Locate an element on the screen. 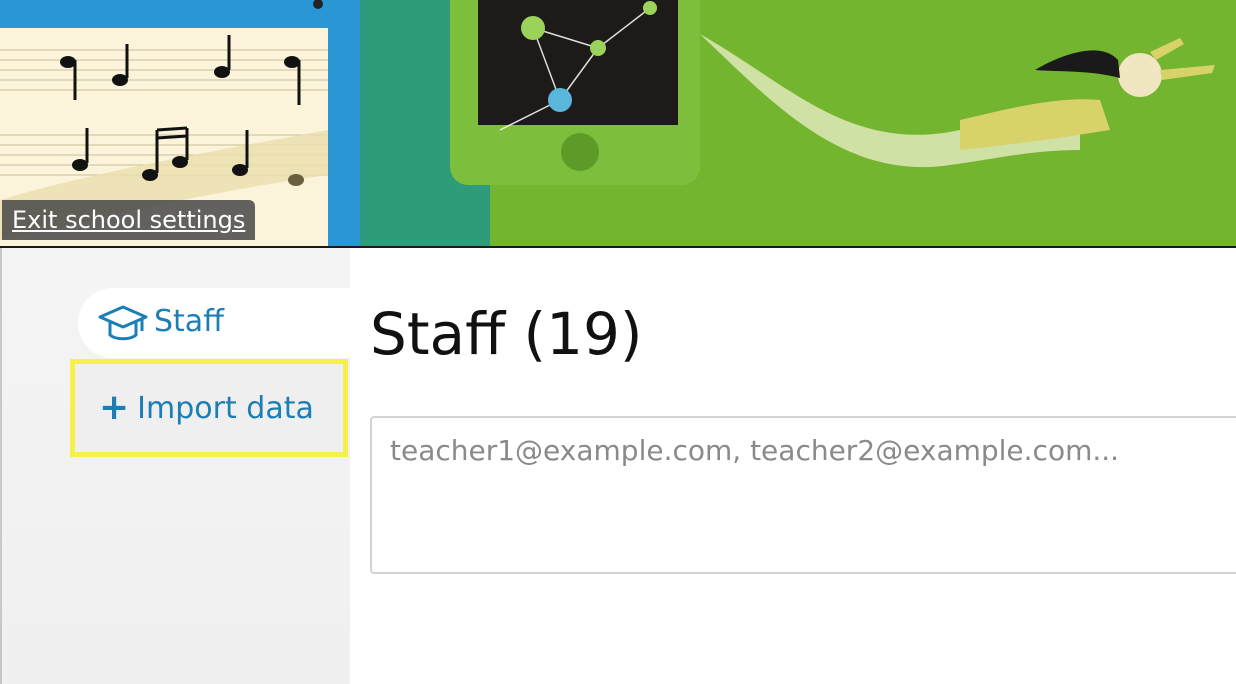 The width and height of the screenshot is (1236, 684). exit-school-settings-link: Exit school settings is located at coordinates (129, 220).